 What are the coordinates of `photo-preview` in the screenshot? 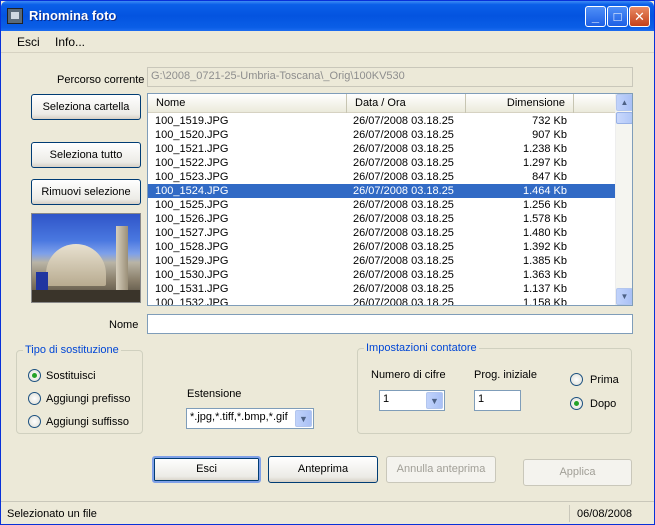 It's located at (86, 258).